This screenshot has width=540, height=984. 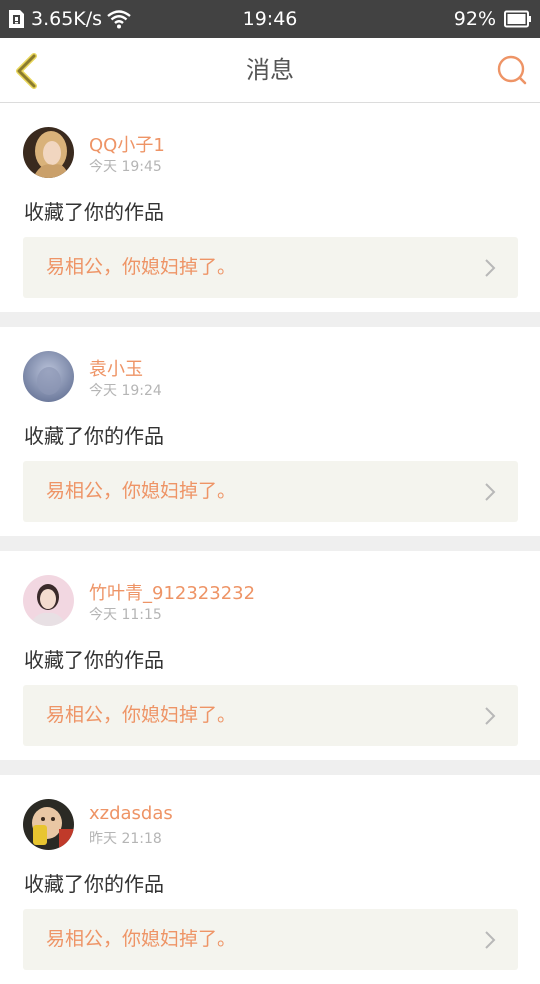 I want to click on user-name: 袁小玉, so click(x=116, y=368).